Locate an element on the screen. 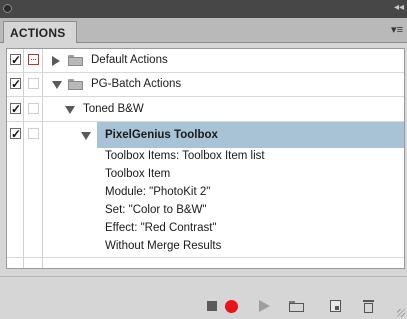 The image size is (407, 319). action-set-label: Default Actions is located at coordinates (129, 60).